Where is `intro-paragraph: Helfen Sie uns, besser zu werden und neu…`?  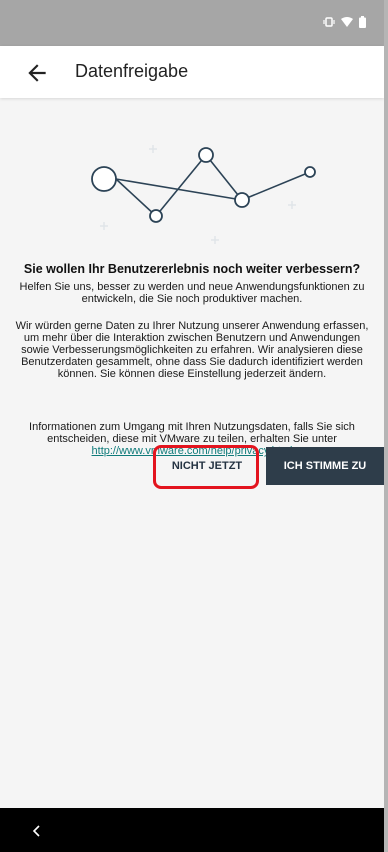
intro-paragraph: Helfen Sie uns, besser zu werden und neu… is located at coordinates (192, 293).